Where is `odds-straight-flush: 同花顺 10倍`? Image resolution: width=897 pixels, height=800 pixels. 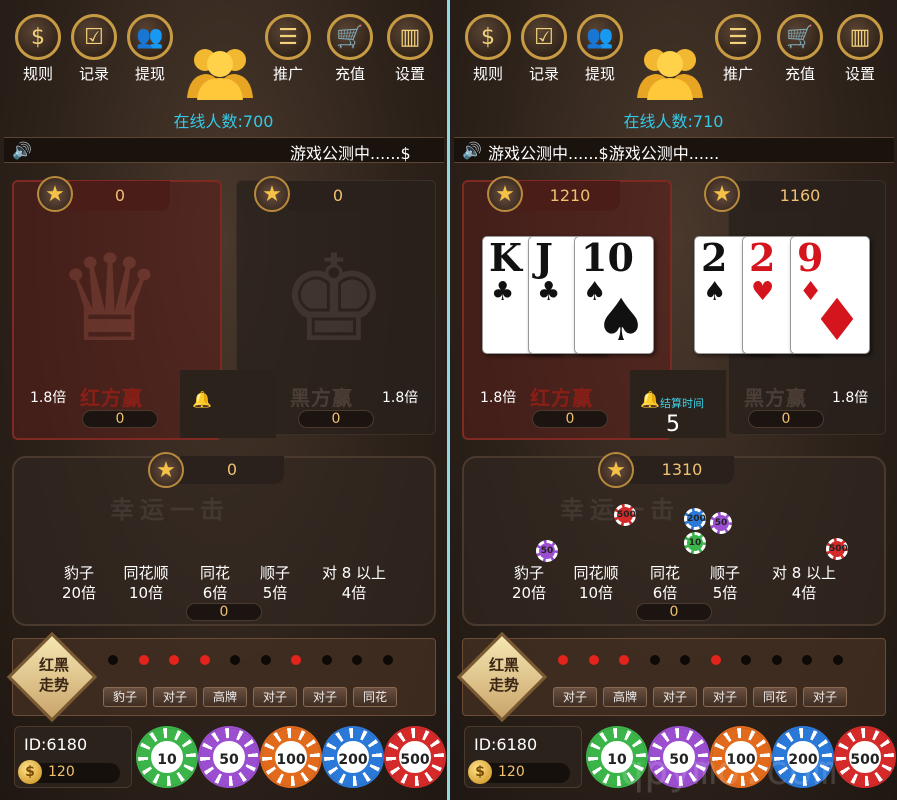 odds-straight-flush: 同花顺 10倍 is located at coordinates (596, 583).